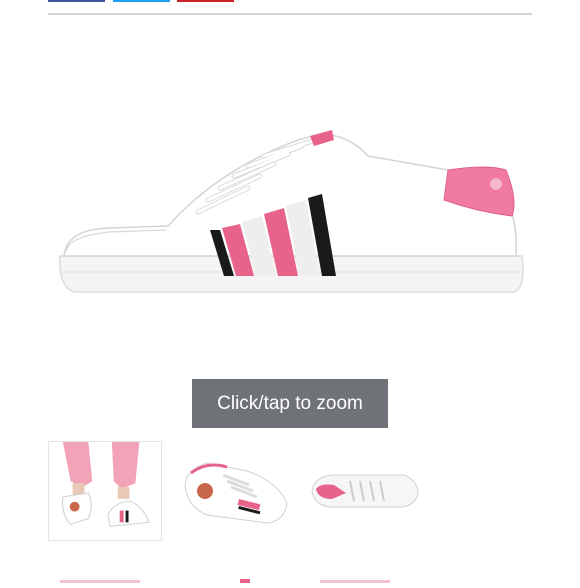 This screenshot has width=580, height=588. Describe the element at coordinates (205, 1) in the screenshot. I see `pinterest-share-button` at that location.